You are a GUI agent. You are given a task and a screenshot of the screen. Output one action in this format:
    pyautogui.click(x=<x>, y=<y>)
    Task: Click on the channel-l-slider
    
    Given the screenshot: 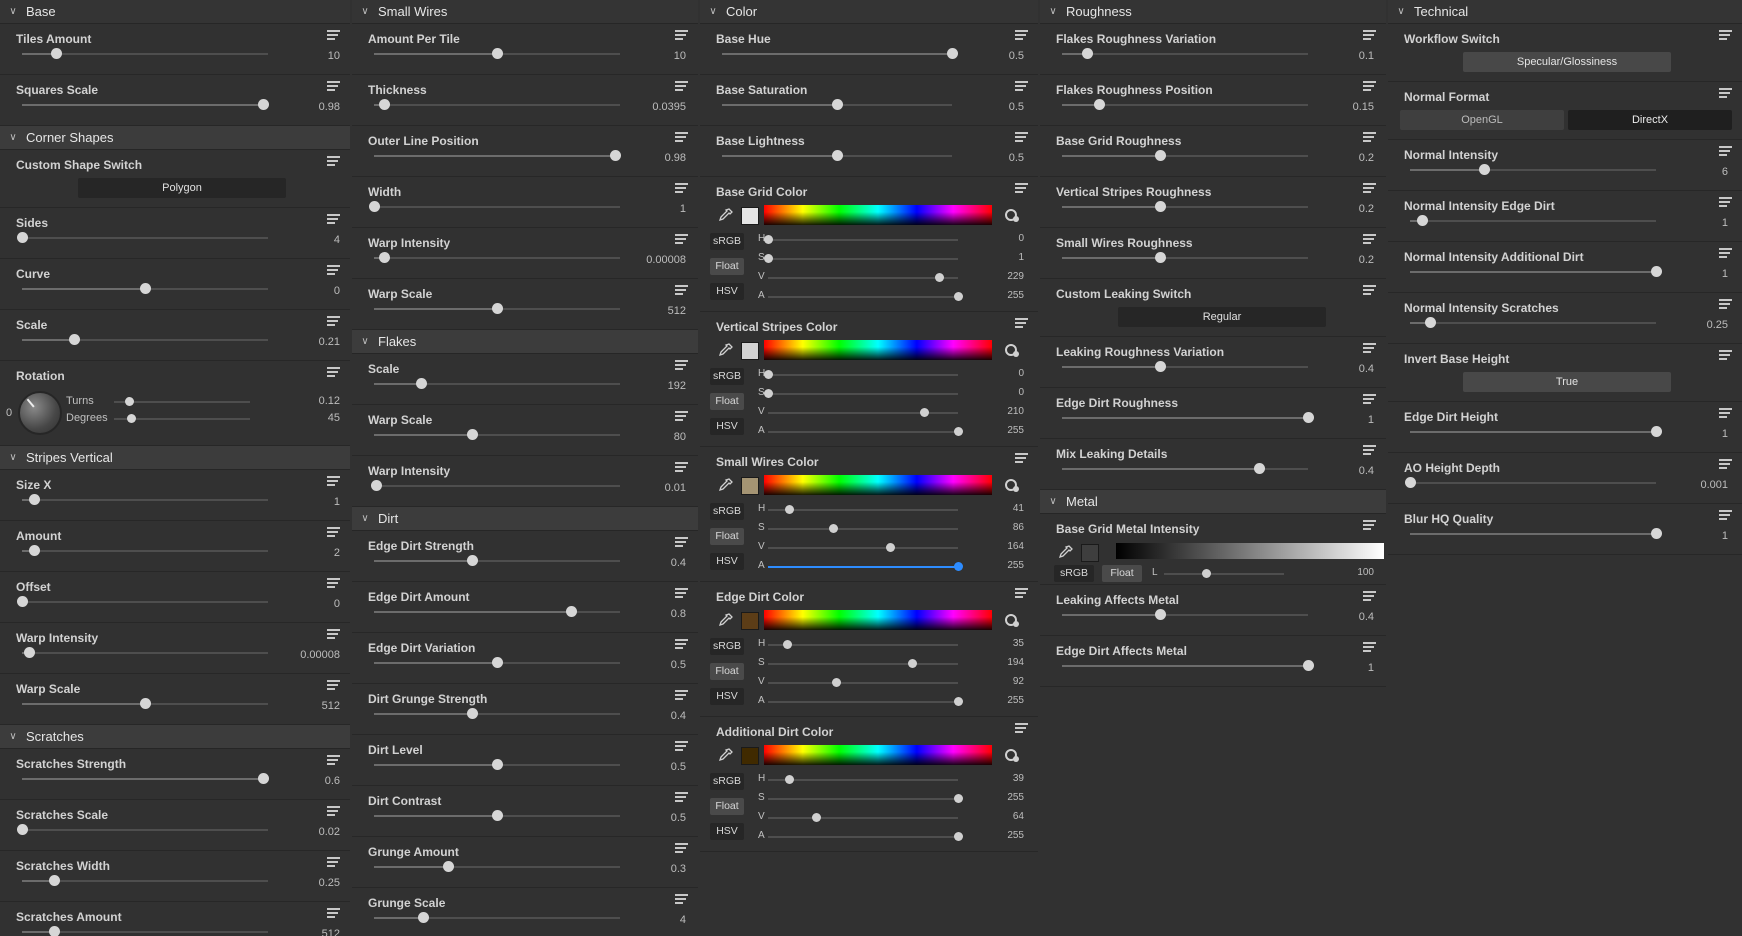 What is the action you would take?
    pyautogui.click(x=1224, y=573)
    